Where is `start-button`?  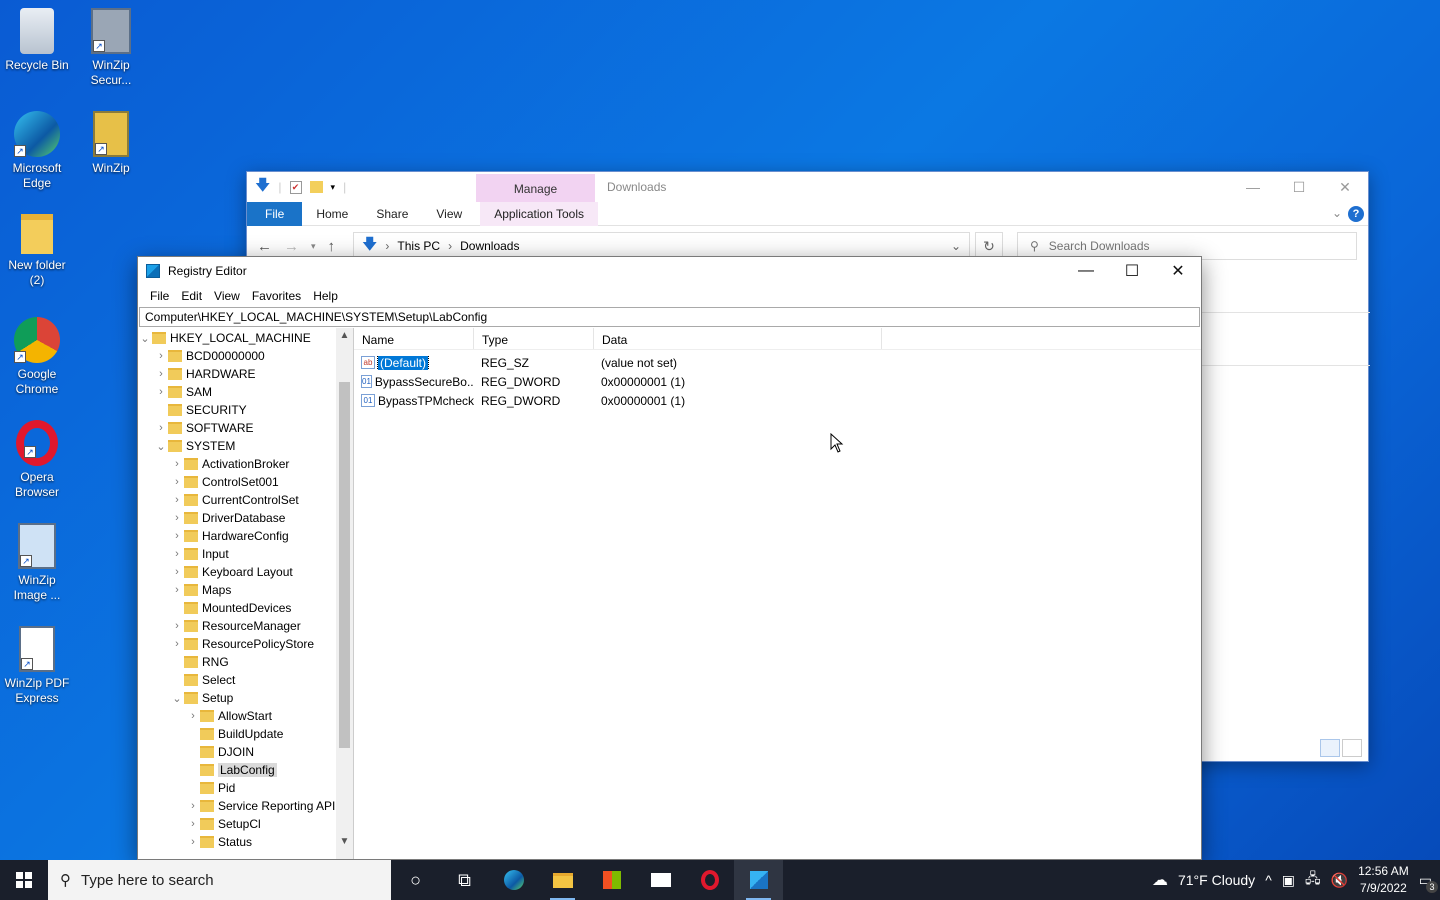 start-button is located at coordinates (24, 880).